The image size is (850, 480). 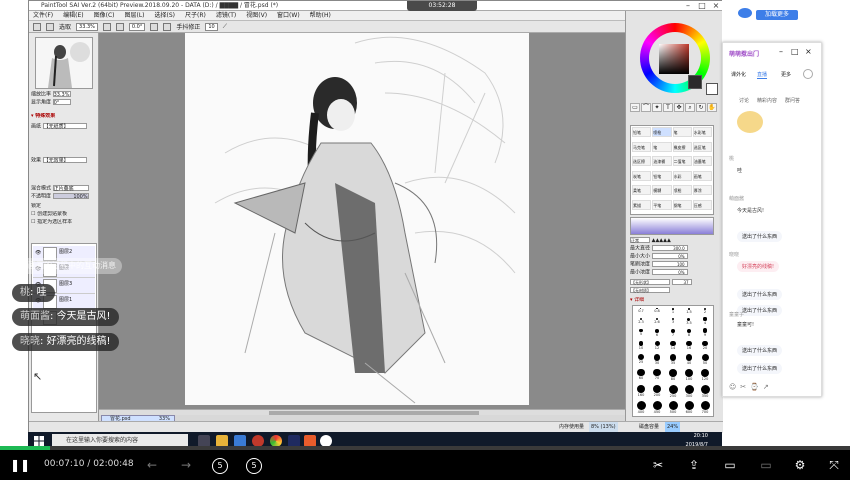 What do you see at coordinates (682, 146) in the screenshot?
I see `brush-item: 橡皮擦` at bounding box center [682, 146].